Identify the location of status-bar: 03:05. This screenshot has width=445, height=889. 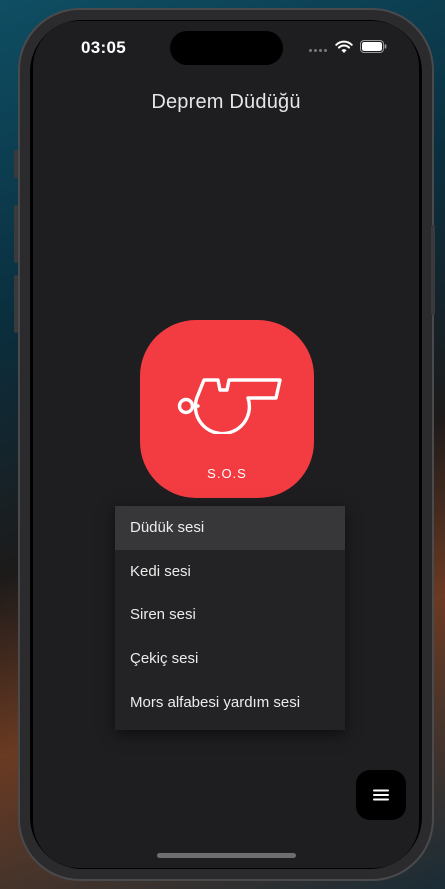
(226, 48).